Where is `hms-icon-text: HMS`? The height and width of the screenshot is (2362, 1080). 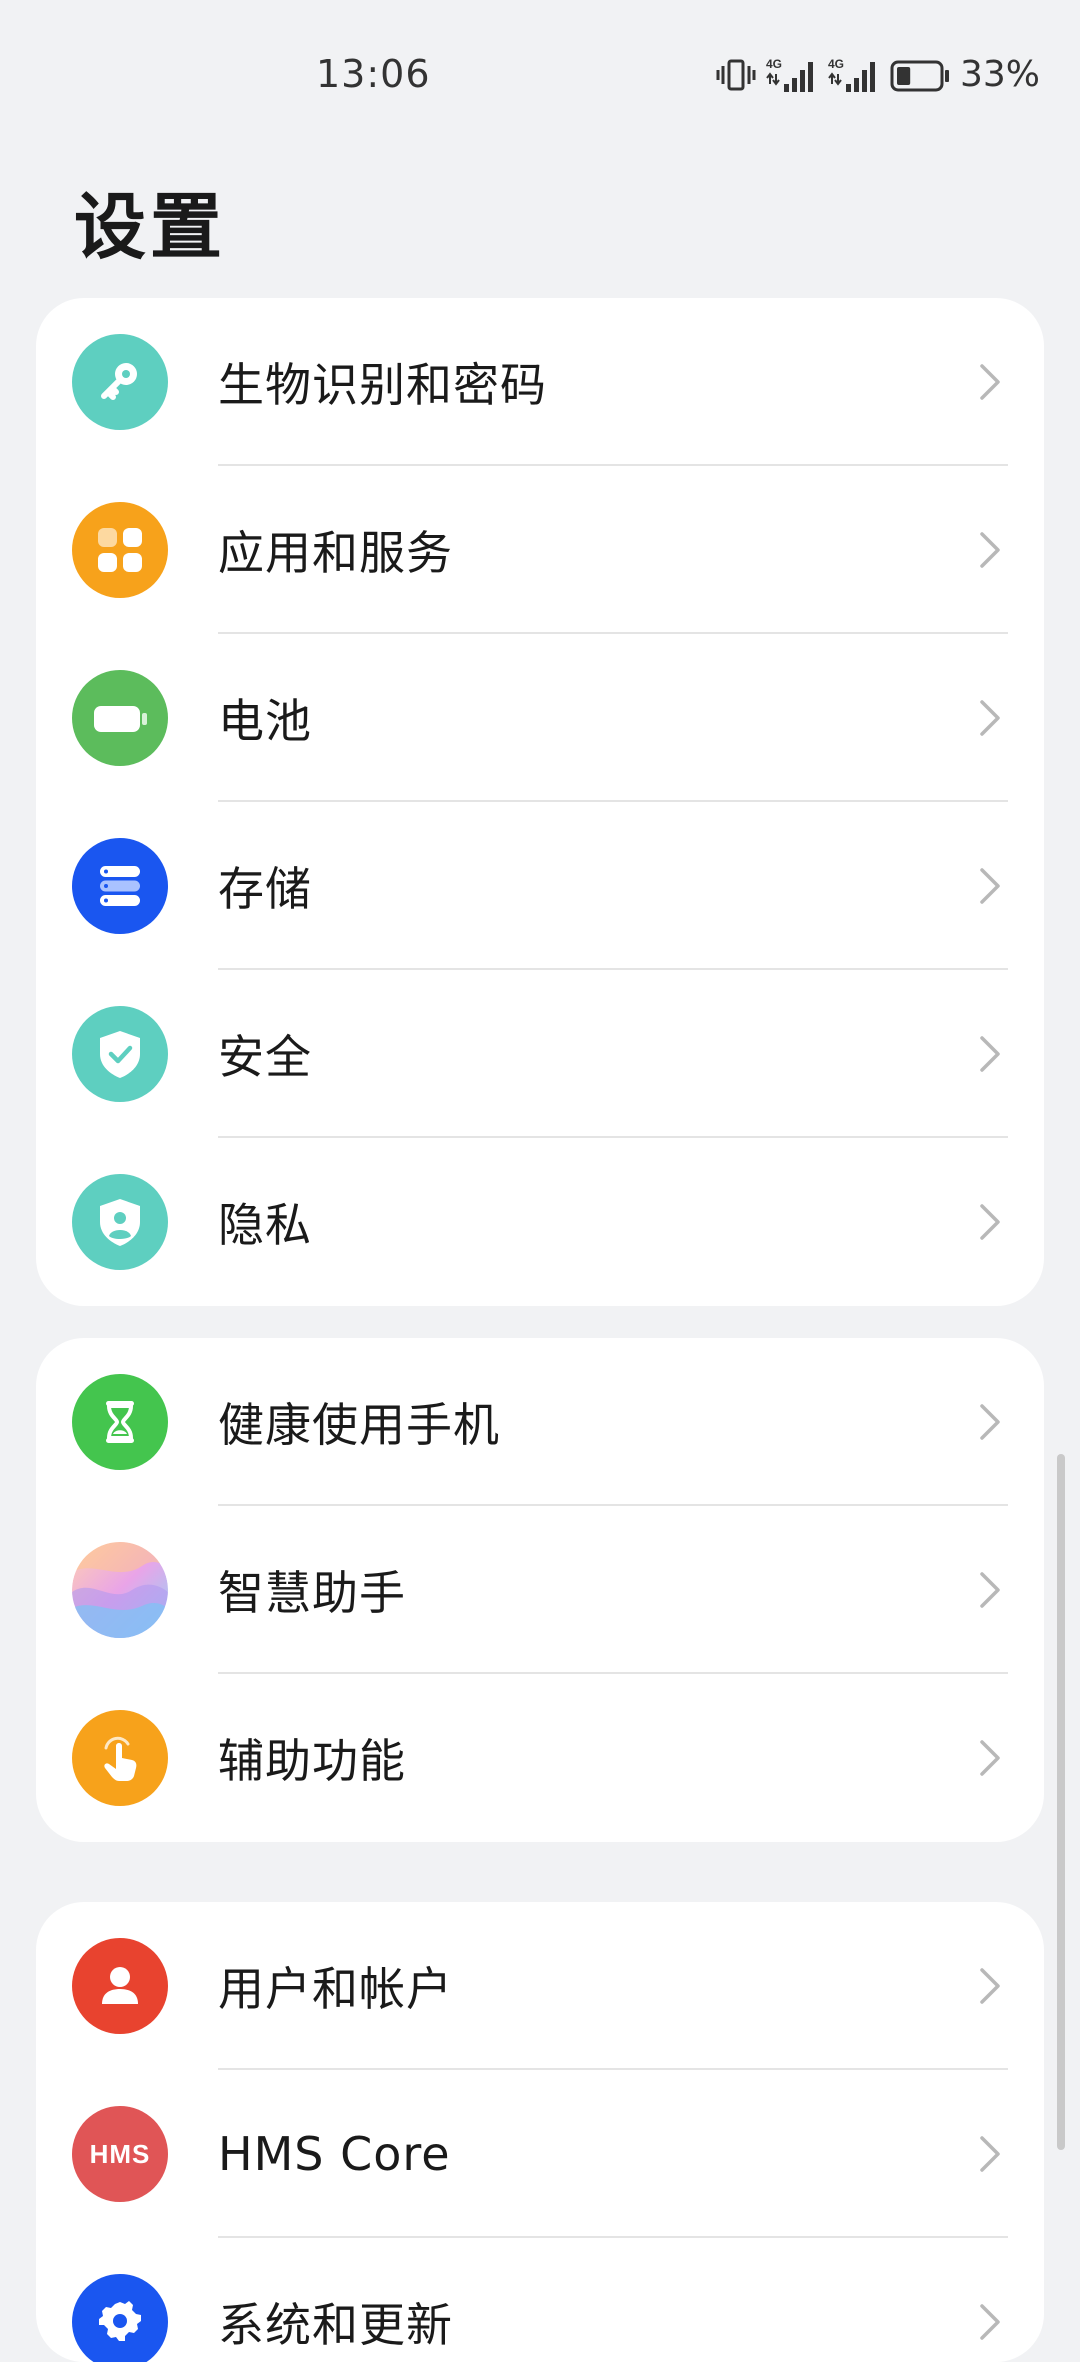
hms-icon-text: HMS is located at coordinates (120, 2153).